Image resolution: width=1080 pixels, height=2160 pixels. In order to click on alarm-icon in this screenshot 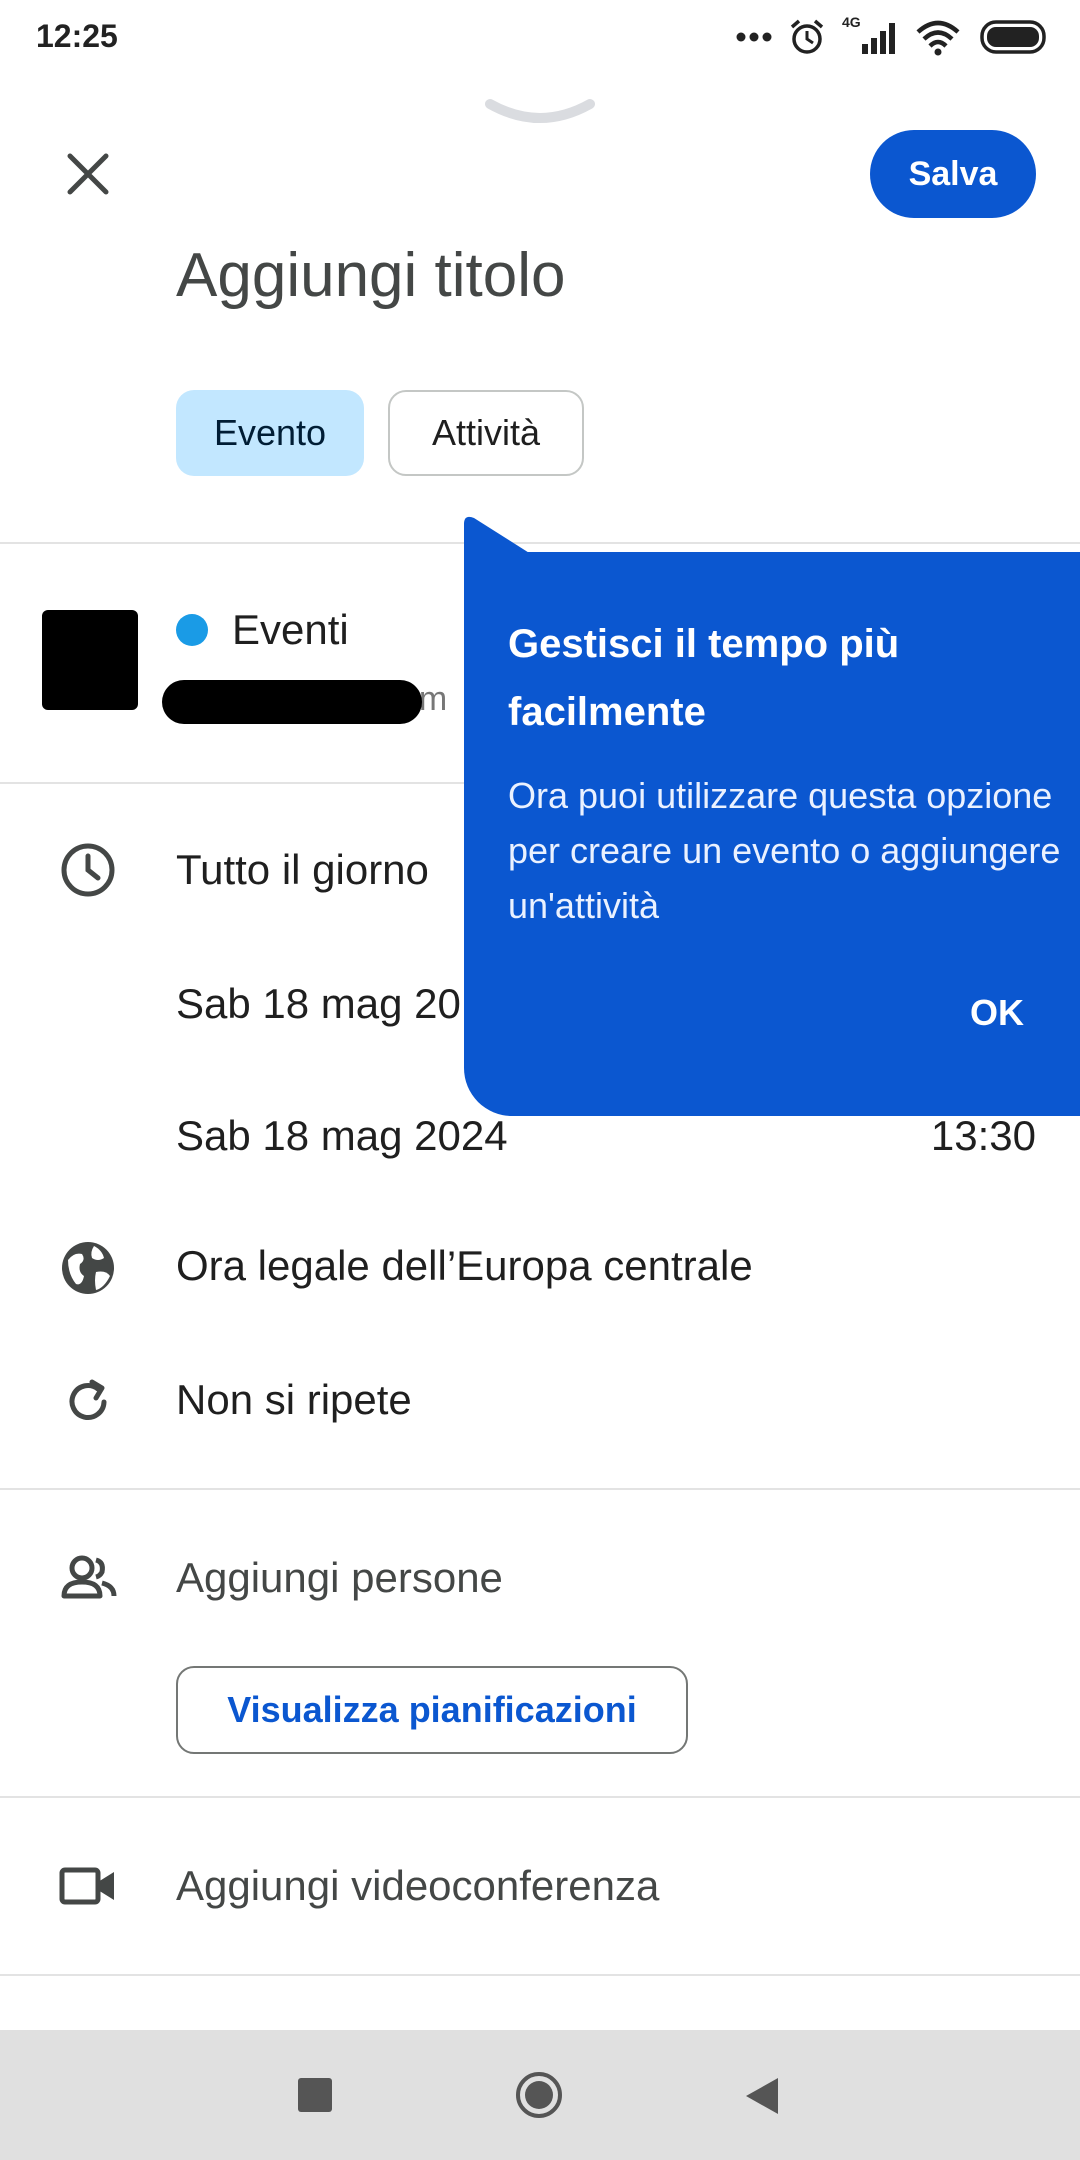, I will do `click(807, 36)`.